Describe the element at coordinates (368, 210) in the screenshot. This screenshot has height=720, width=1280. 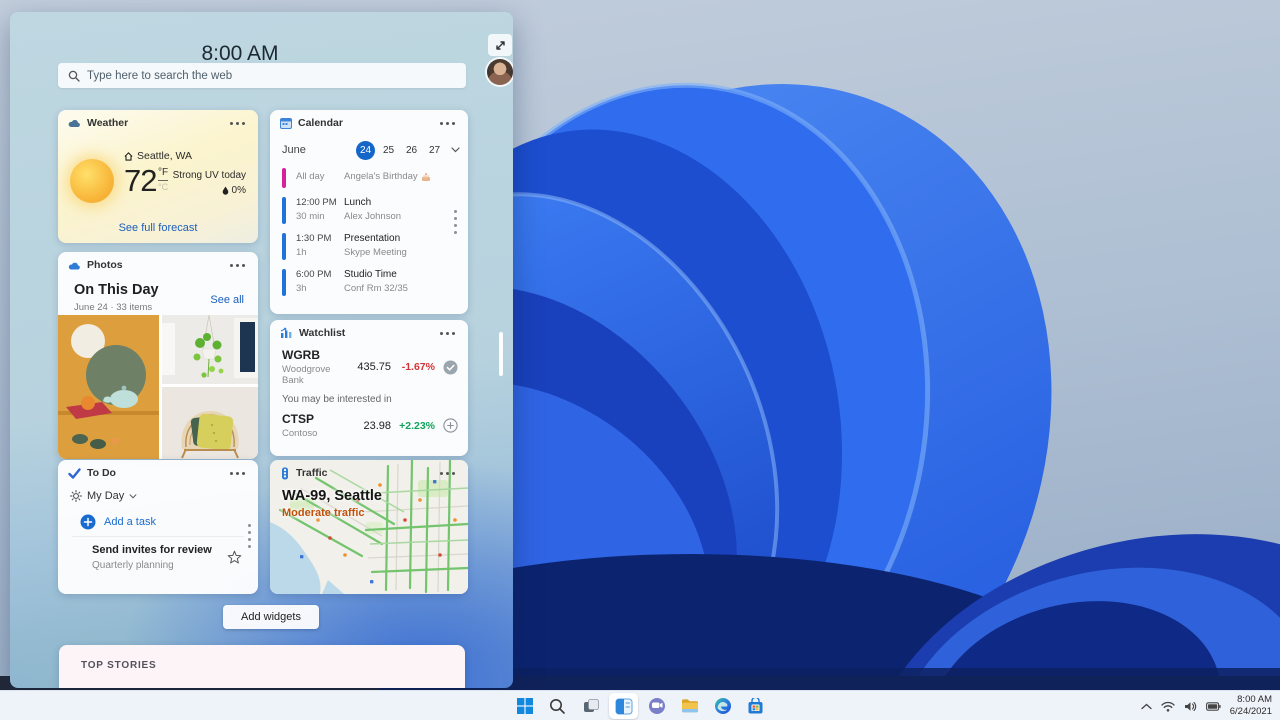
I see `calendar-event: 12:00 PM 30 min Lunch Alex Johnson` at that location.